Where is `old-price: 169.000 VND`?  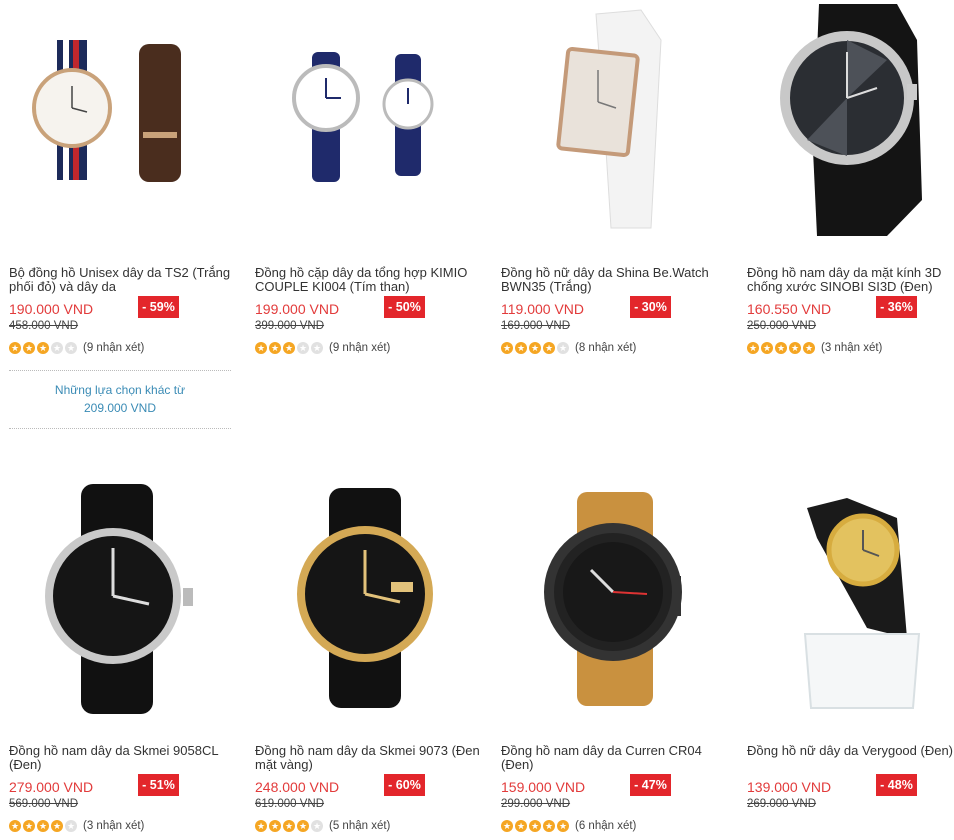 old-price: 169.000 VND is located at coordinates (536, 326).